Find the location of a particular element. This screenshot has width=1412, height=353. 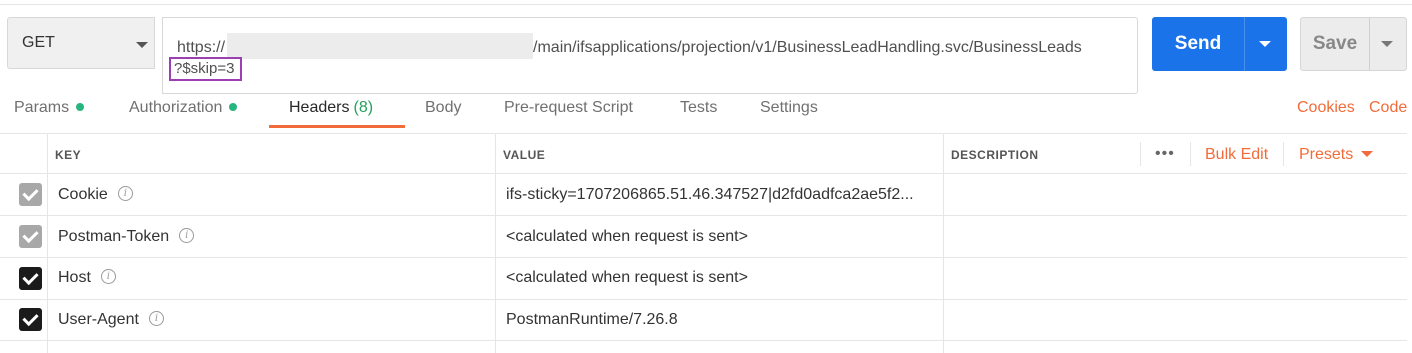

url-query-highlight: ?$skip=3 is located at coordinates (205, 69).